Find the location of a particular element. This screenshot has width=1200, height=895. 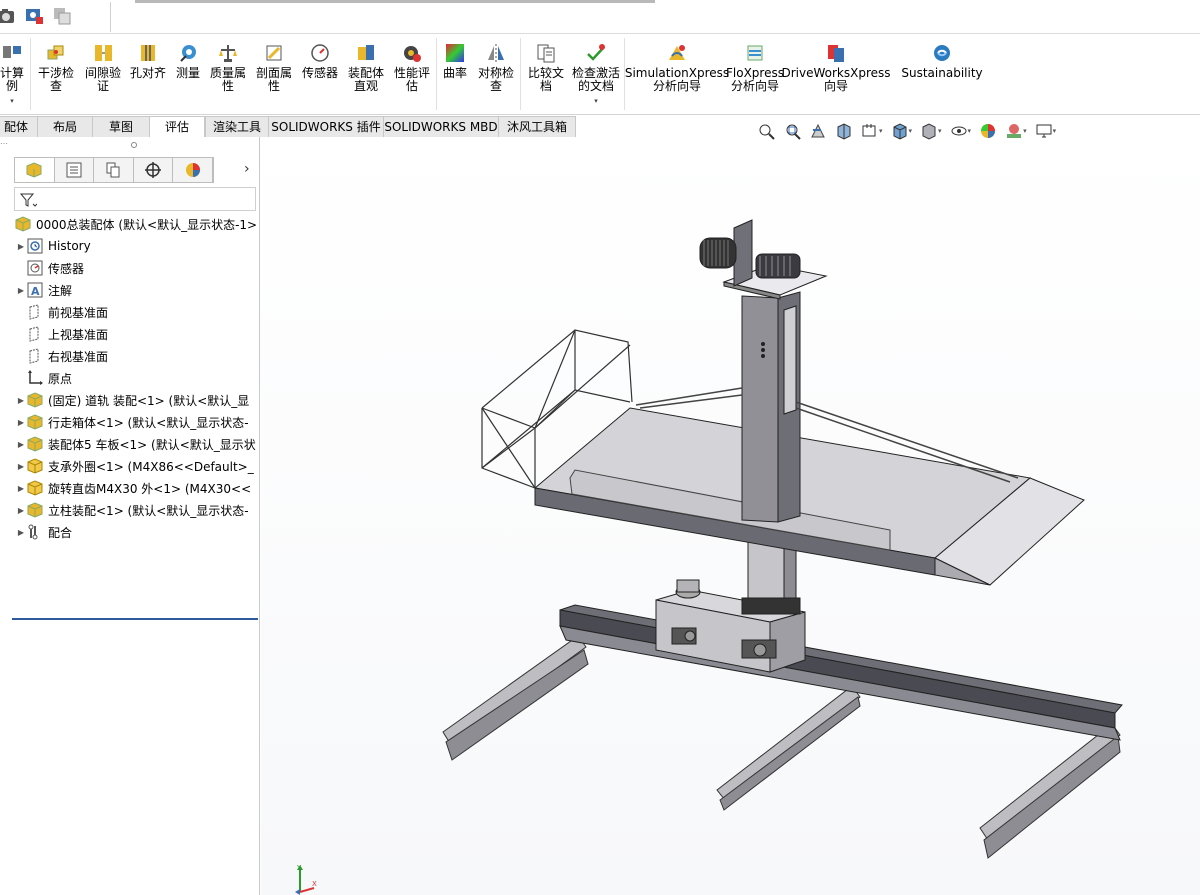

tree-item-support-outer-ring: ▶ 支承外圈<1> (M4X86<<Default>_ is located at coordinates (145, 466).